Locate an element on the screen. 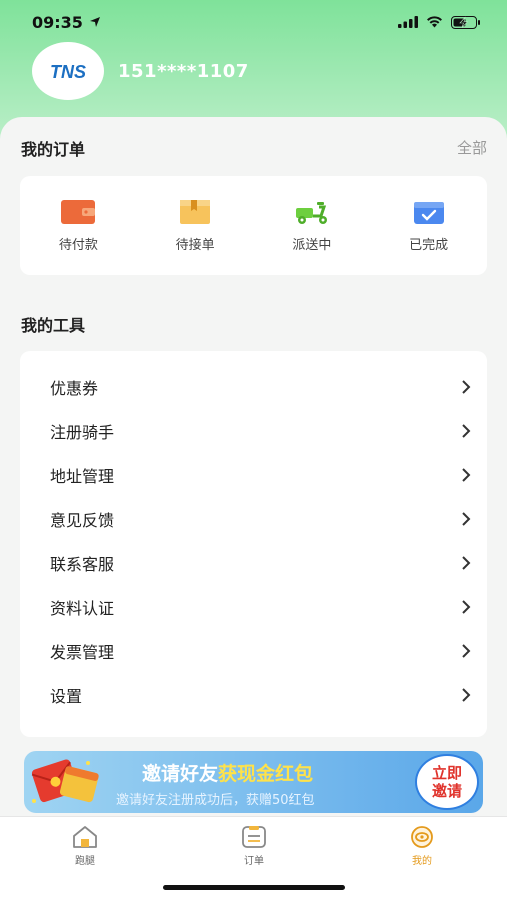 This screenshot has width=507, height=900. order-status-label: 派送中 is located at coordinates (312, 245).